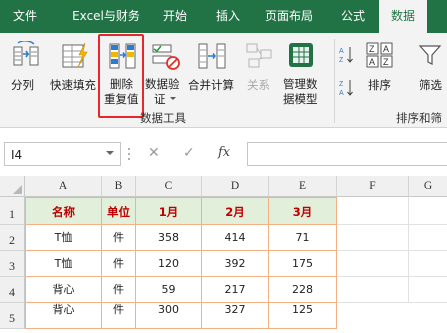 This screenshot has height=333, width=447. I want to click on table-cell: 71, so click(303, 238).